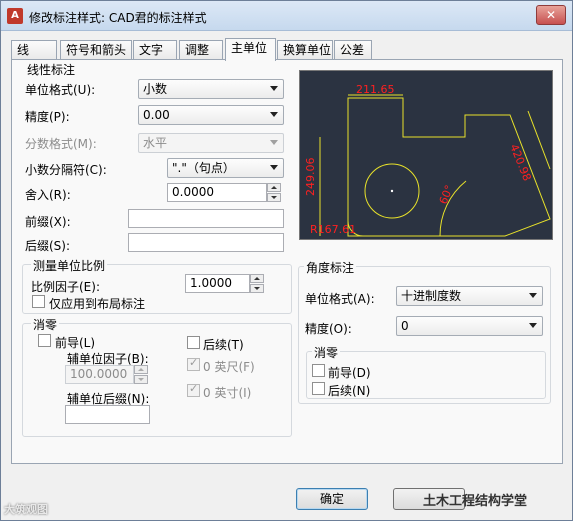 Image resolution: width=573 pixels, height=521 pixels. What do you see at coordinates (211, 143) in the screenshot?
I see `fraction-format-select: 水平` at bounding box center [211, 143].